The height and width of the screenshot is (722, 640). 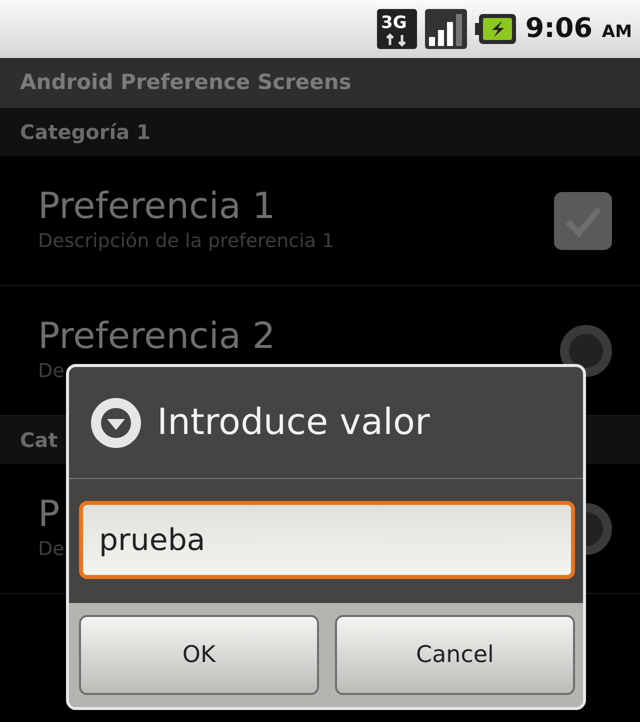 I want to click on signal-icon, so click(x=446, y=29).